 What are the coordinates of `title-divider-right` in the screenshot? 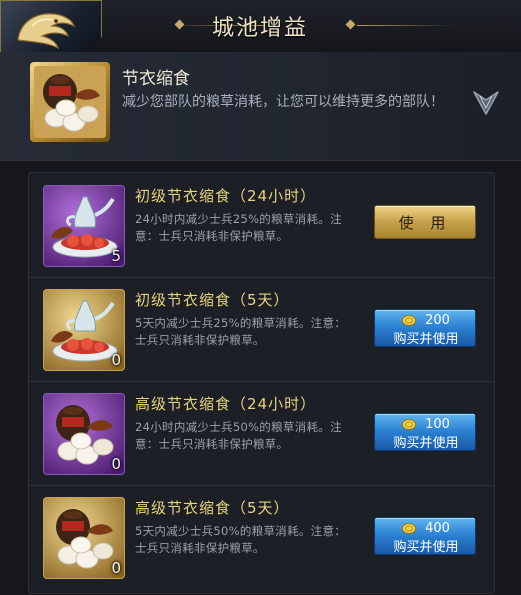 It's located at (405, 25).